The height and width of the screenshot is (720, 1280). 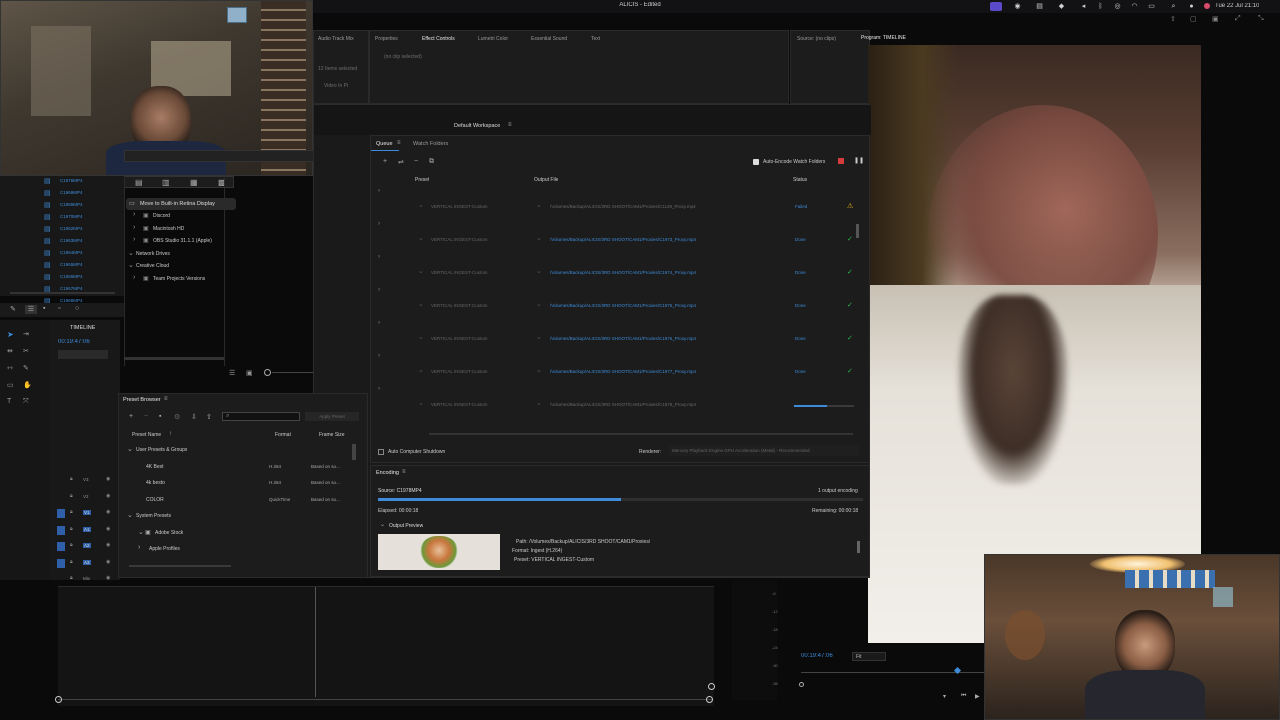 What do you see at coordinates (382, 524) in the screenshot?
I see `collapse-chevron-icon: ⌄` at bounding box center [382, 524].